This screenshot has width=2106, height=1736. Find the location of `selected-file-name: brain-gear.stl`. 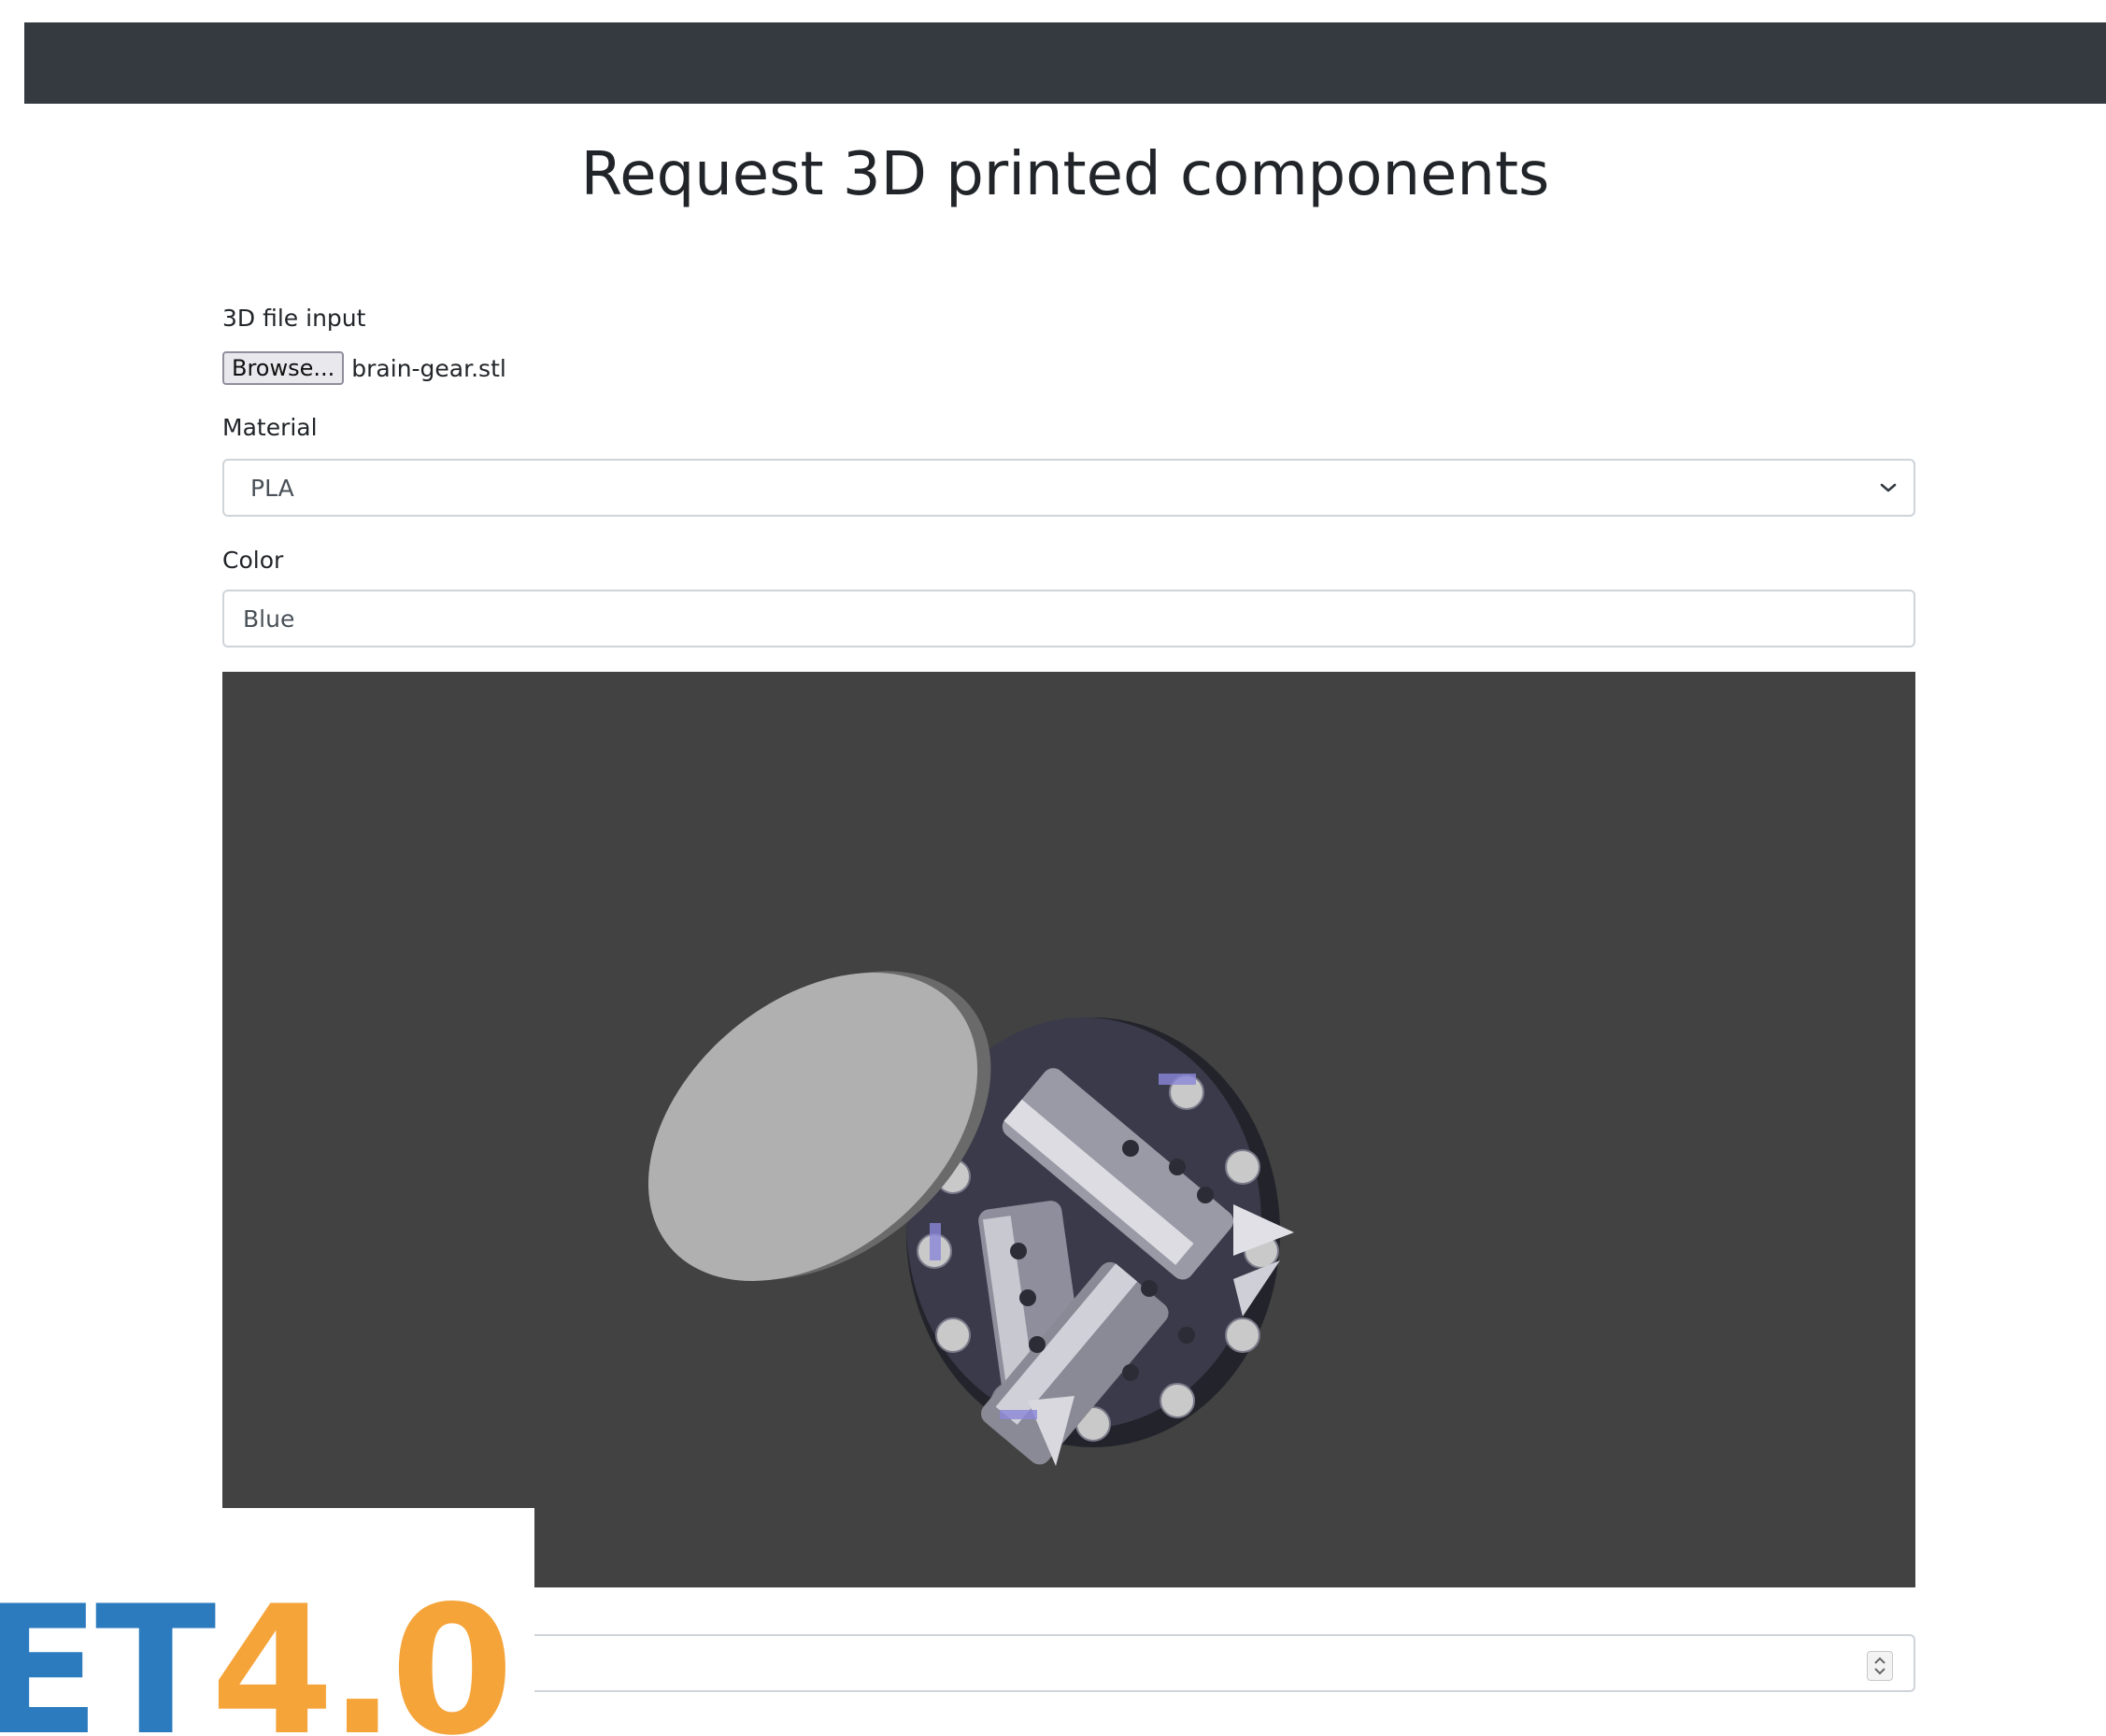

selected-file-name: brain-gear.stl is located at coordinates (428, 368).